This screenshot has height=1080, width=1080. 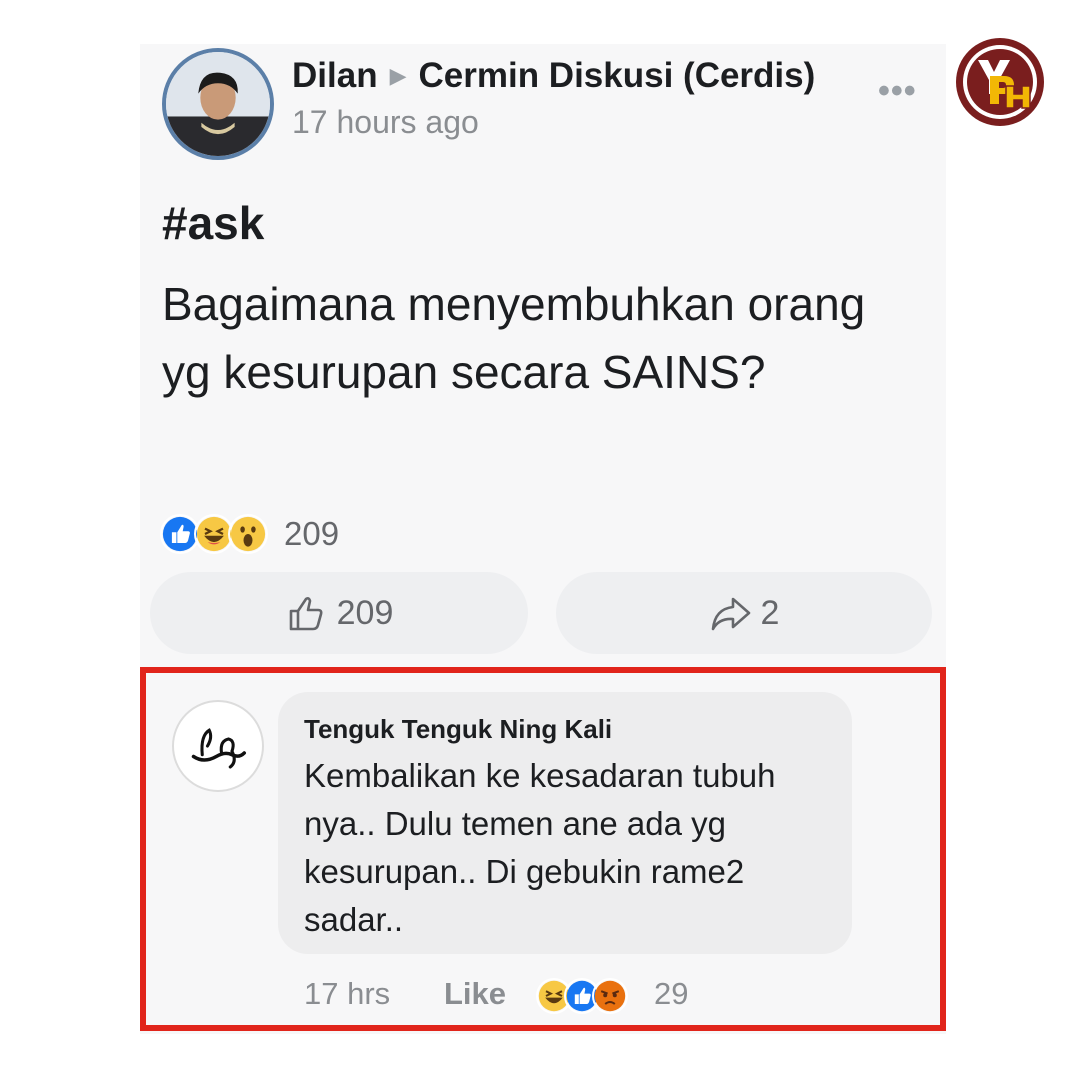 I want to click on yph-logo, so click(x=1000, y=82).